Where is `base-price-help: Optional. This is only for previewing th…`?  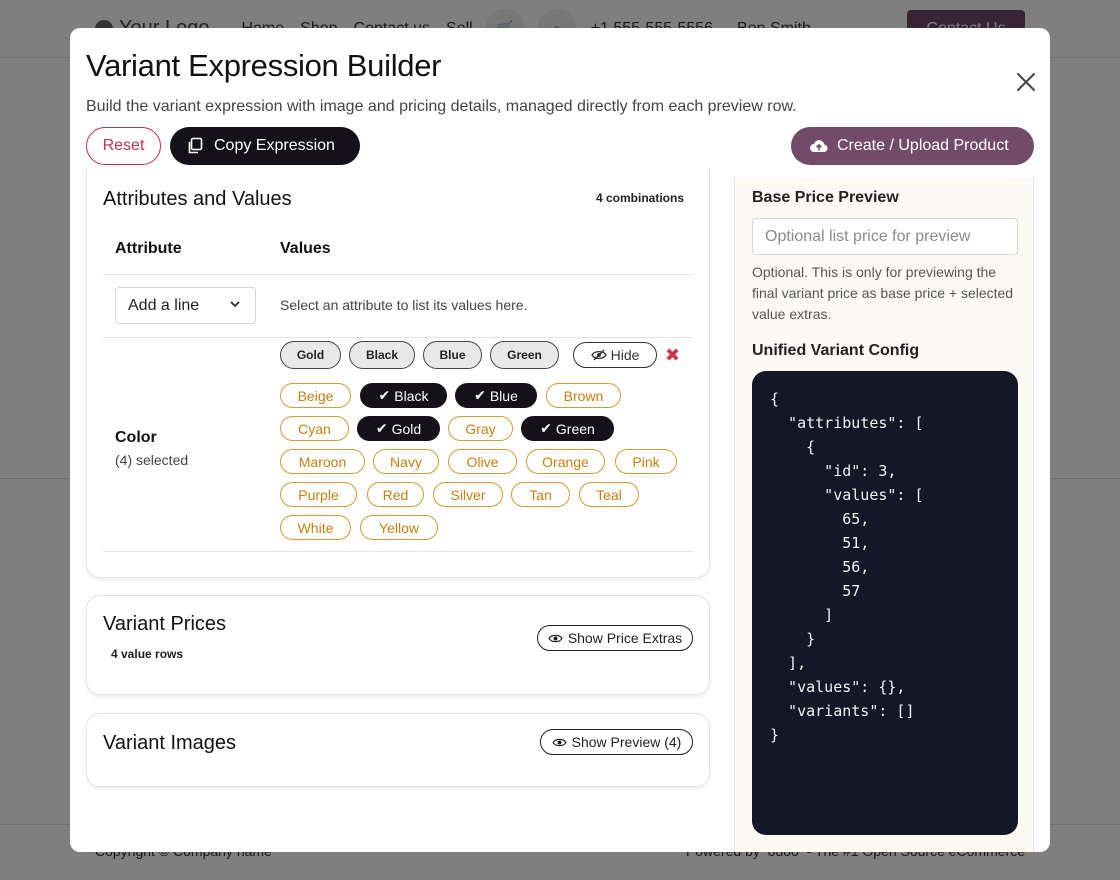 base-price-help: Optional. This is only for previewing th… is located at coordinates (883, 293).